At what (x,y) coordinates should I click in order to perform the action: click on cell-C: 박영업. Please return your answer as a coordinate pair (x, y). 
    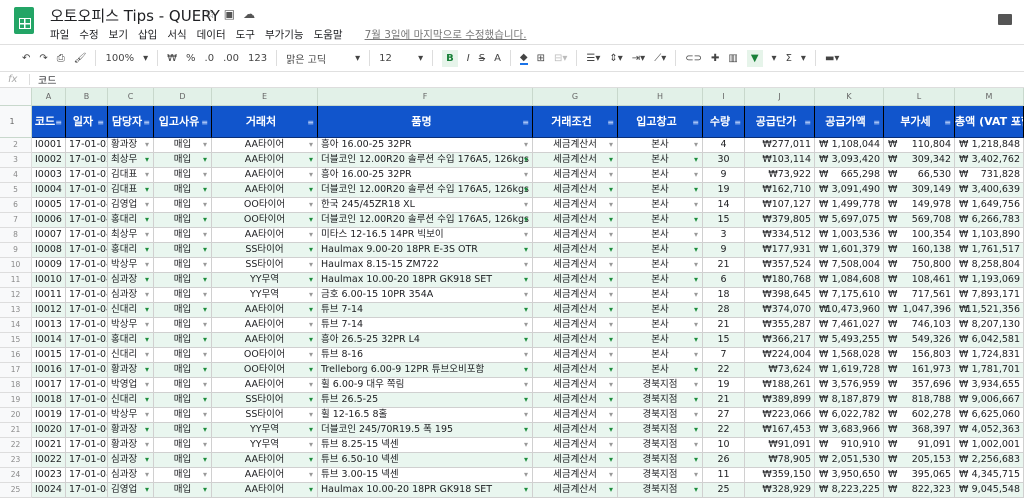
    Looking at the image, I should click on (131, 385).